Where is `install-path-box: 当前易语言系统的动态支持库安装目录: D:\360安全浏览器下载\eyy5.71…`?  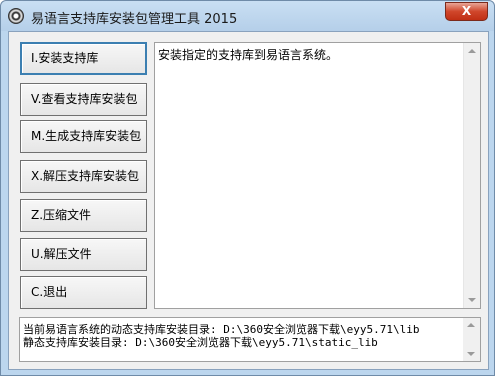
install-path-box: 当前易语言系统的动态支持库安装目录: D:\360安全浏览器下载\eyy5.71… is located at coordinates (250, 339).